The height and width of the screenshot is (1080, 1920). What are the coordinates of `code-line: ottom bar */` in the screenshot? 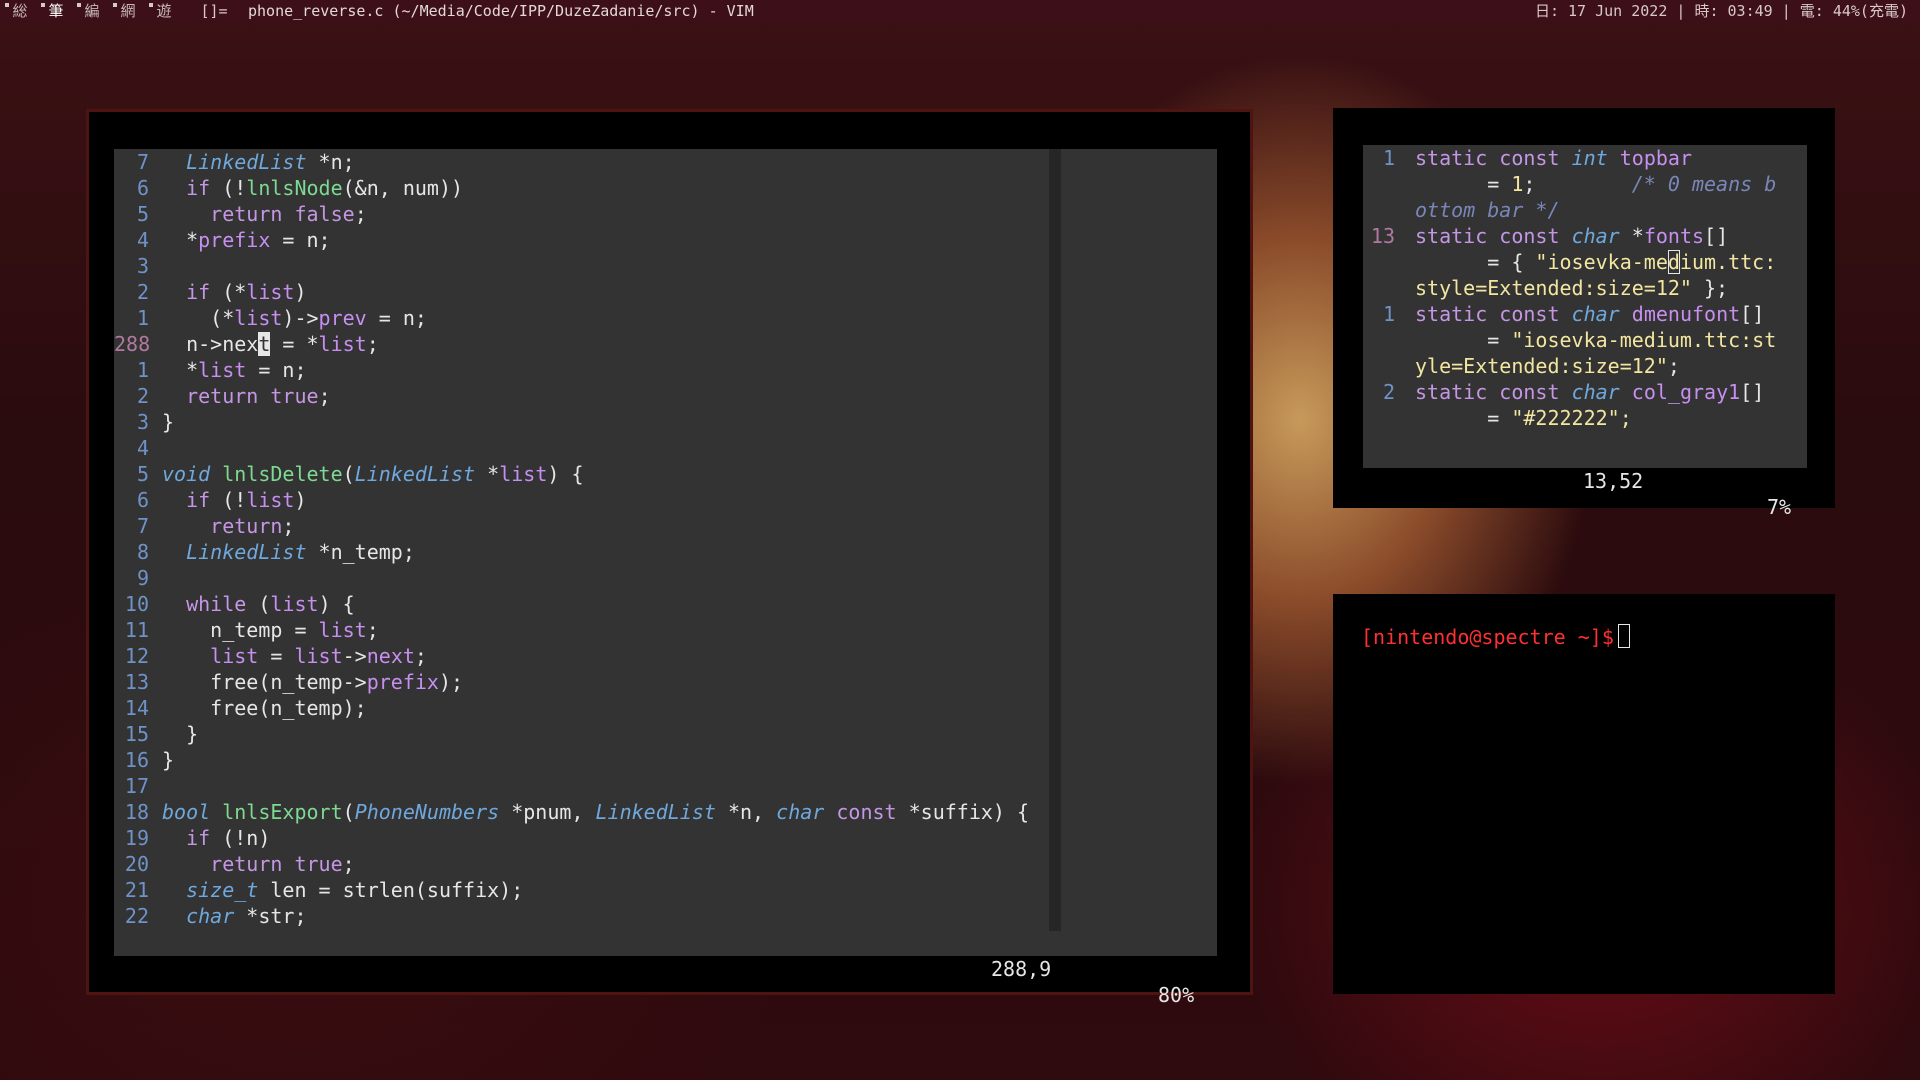 It's located at (1585, 210).